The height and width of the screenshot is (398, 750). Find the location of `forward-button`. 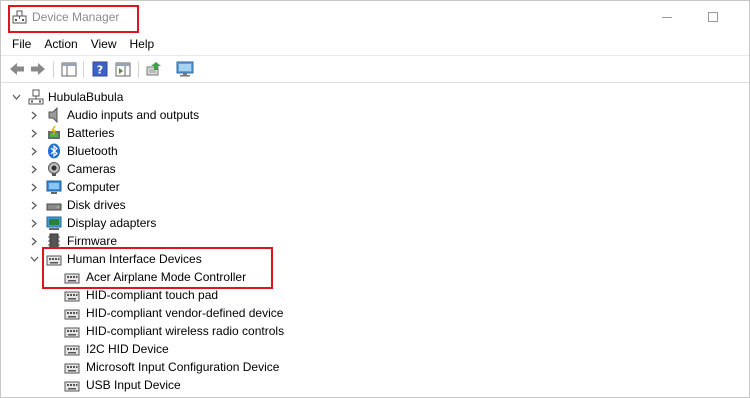

forward-button is located at coordinates (38, 69).